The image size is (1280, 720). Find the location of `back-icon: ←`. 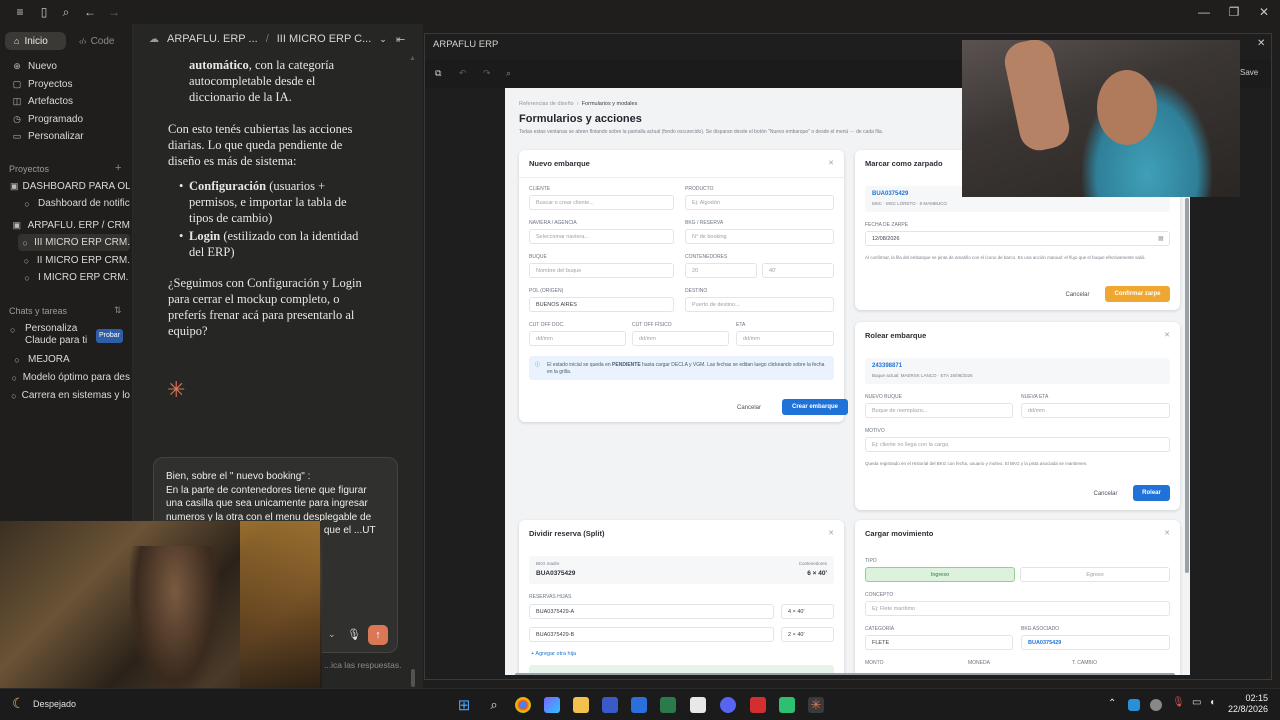

back-icon: ← is located at coordinates (90, 12).